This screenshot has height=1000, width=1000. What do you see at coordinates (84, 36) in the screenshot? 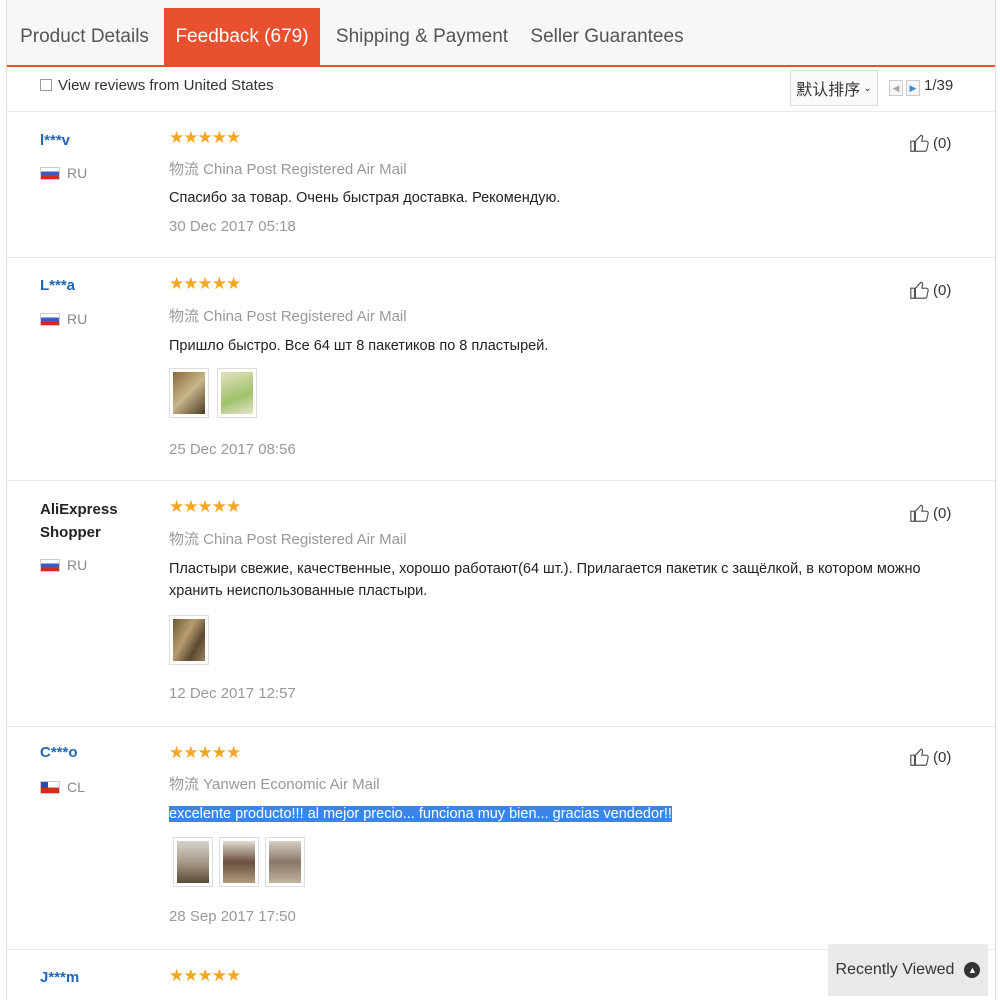
I see `tab-product-details: Product Details` at bounding box center [84, 36].